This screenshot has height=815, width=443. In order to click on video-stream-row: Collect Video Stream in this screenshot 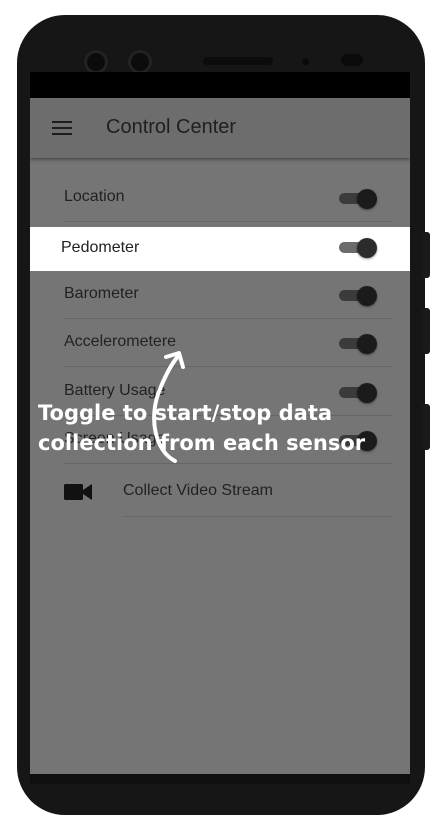, I will do `click(220, 492)`.